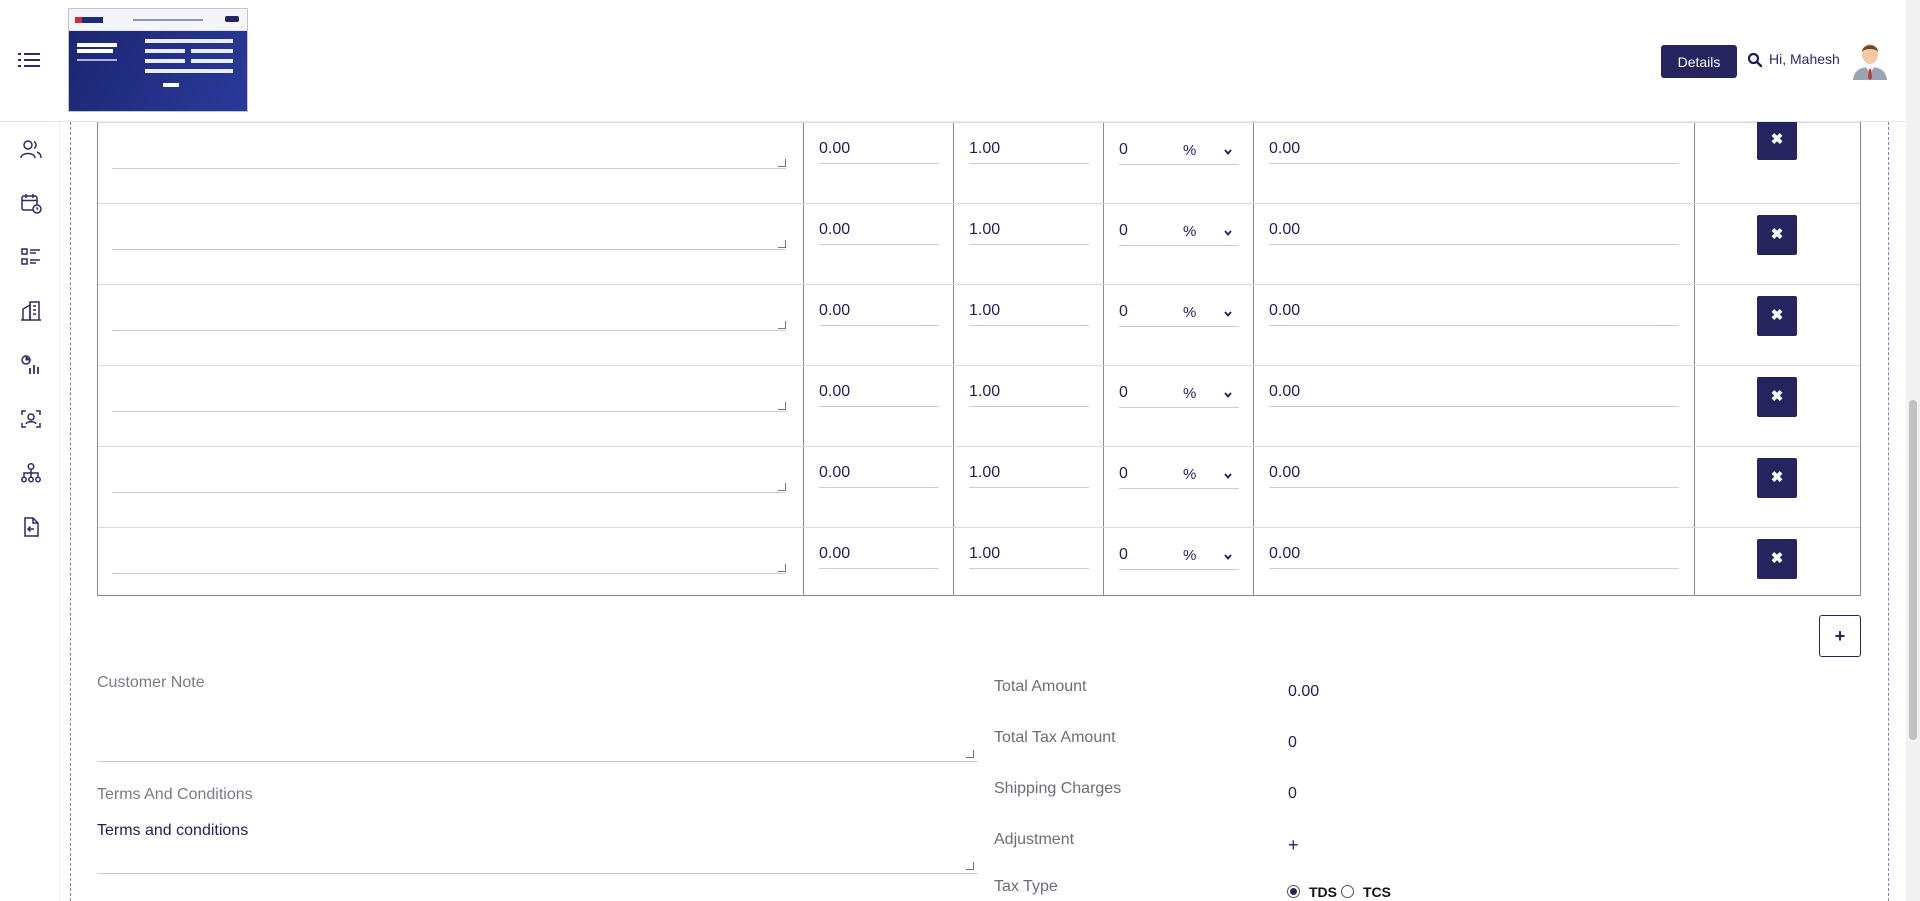 Image resolution: width=1920 pixels, height=901 pixels. What do you see at coordinates (1755, 60) in the screenshot?
I see `search-icon` at bounding box center [1755, 60].